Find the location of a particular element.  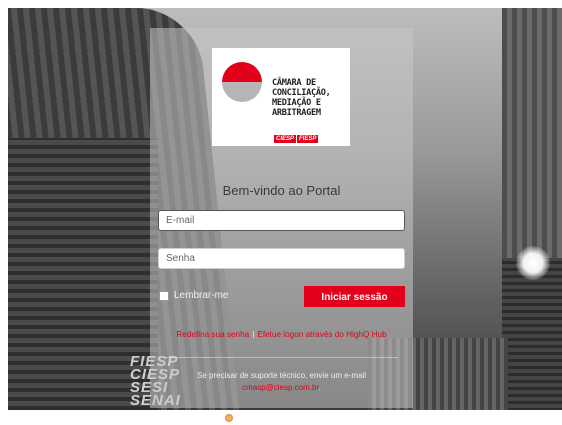

building-right-lower is located at coordinates (532, 334).